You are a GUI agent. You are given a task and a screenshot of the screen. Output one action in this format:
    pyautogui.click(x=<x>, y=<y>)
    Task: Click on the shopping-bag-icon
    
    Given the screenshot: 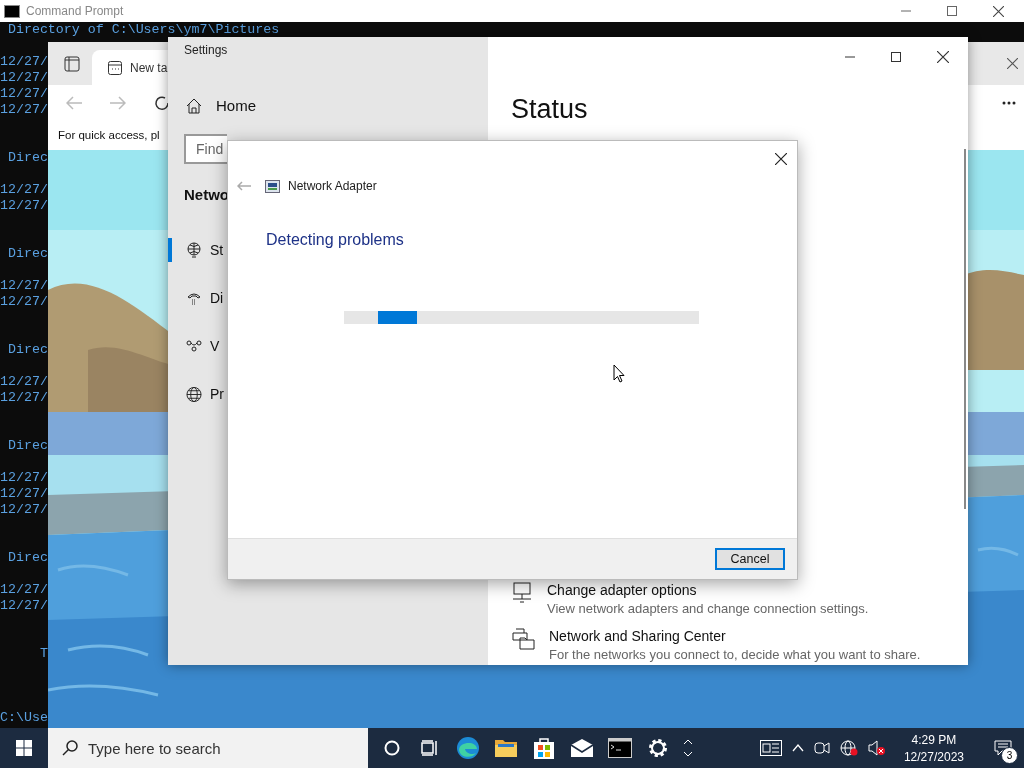 What is the action you would take?
    pyautogui.click(x=544, y=748)
    